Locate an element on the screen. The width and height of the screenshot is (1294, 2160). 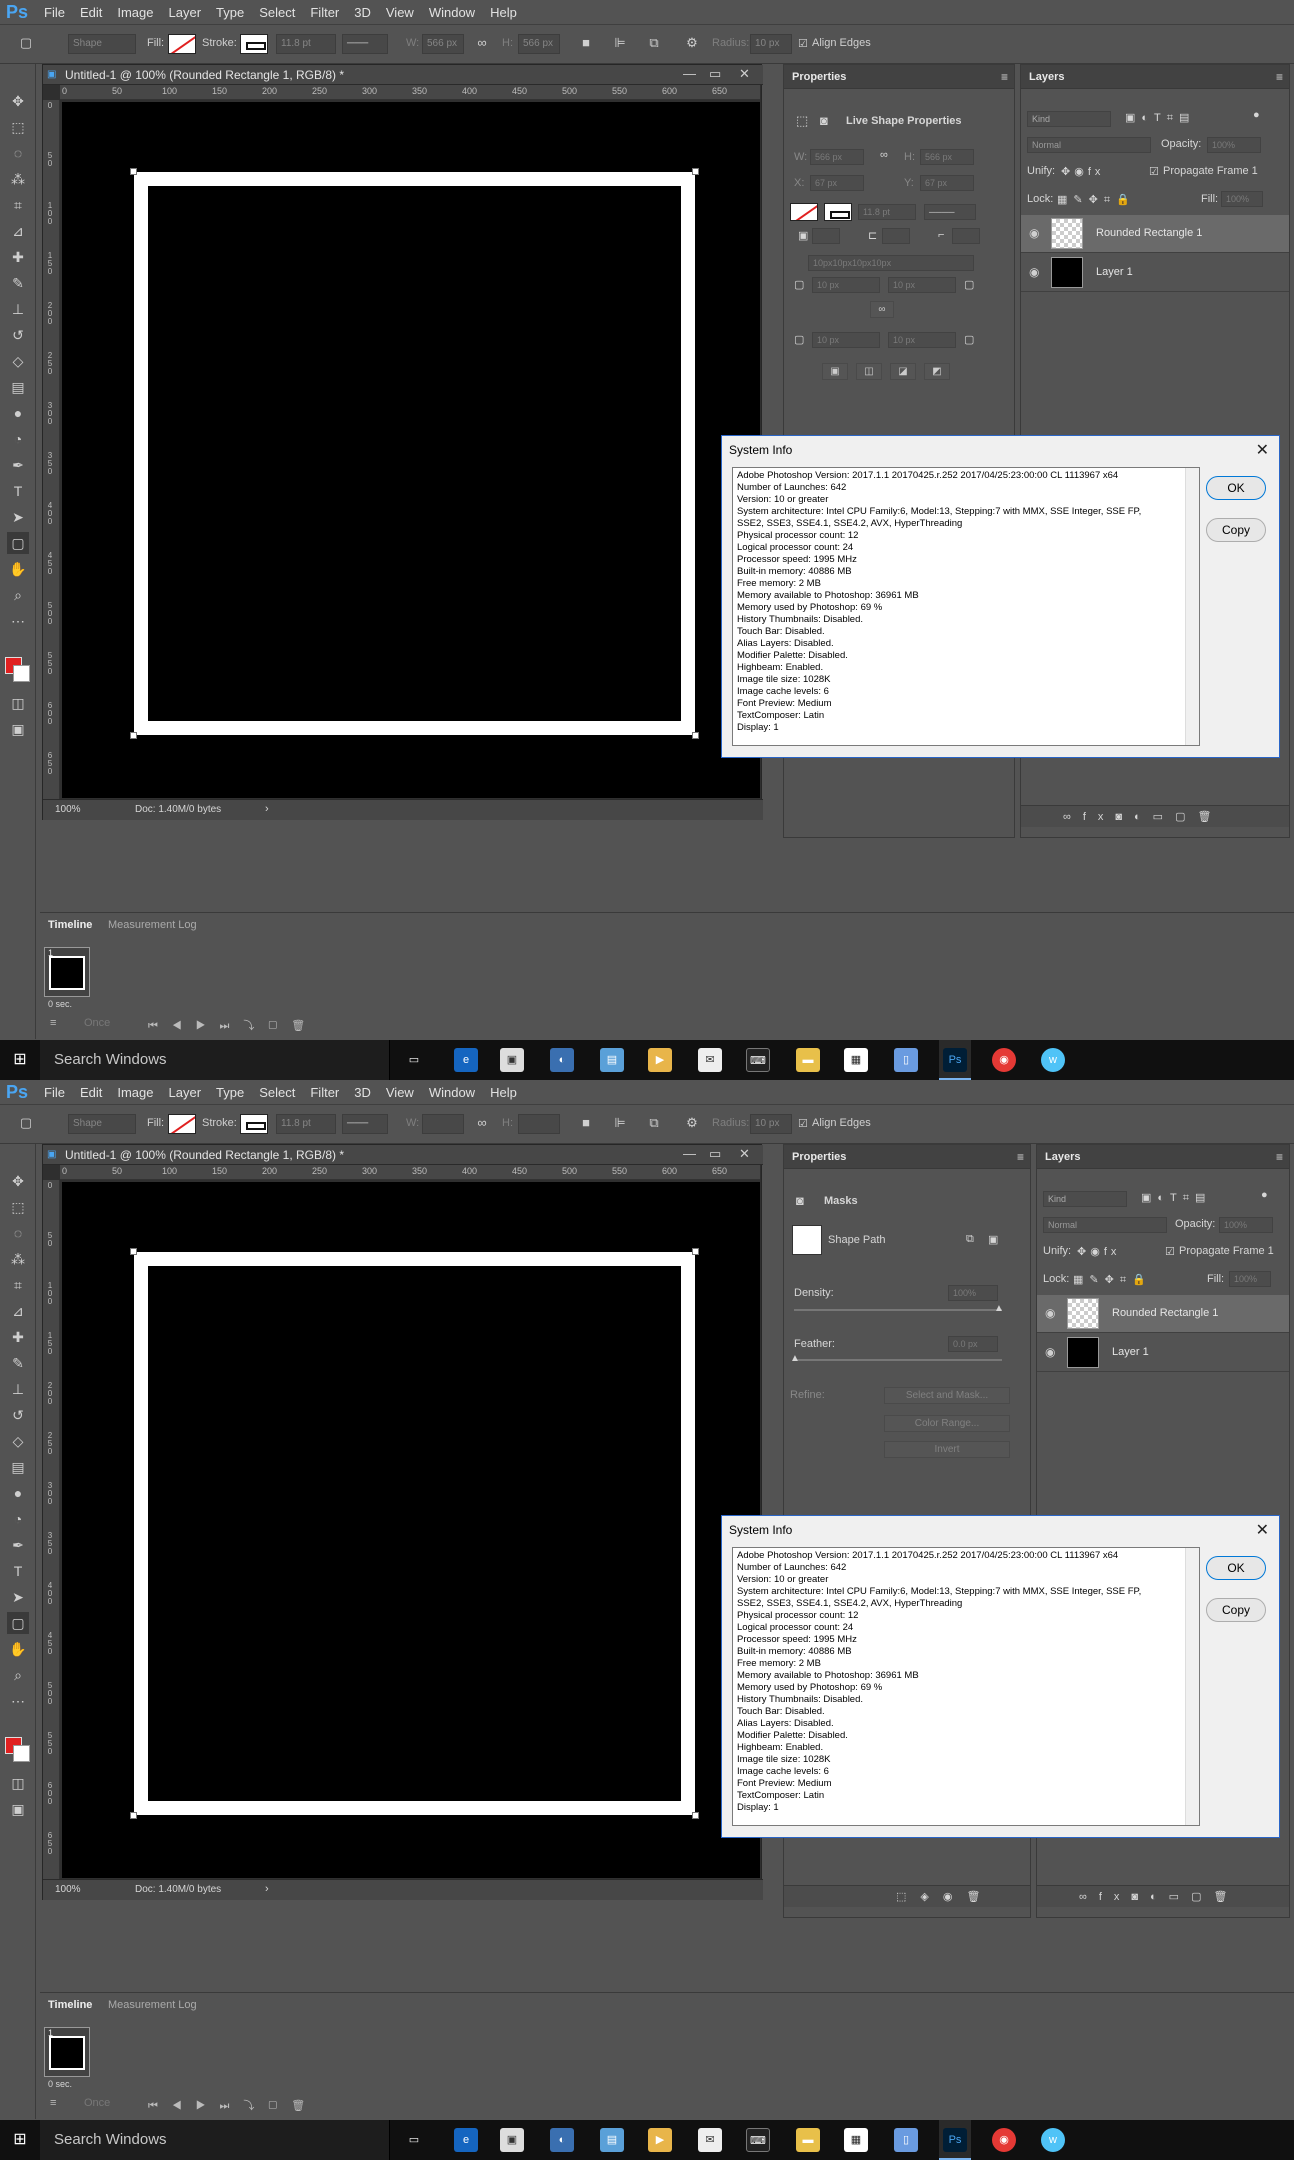
visibility-eye-icon: ◉ is located at coordinates (1050, 1352).